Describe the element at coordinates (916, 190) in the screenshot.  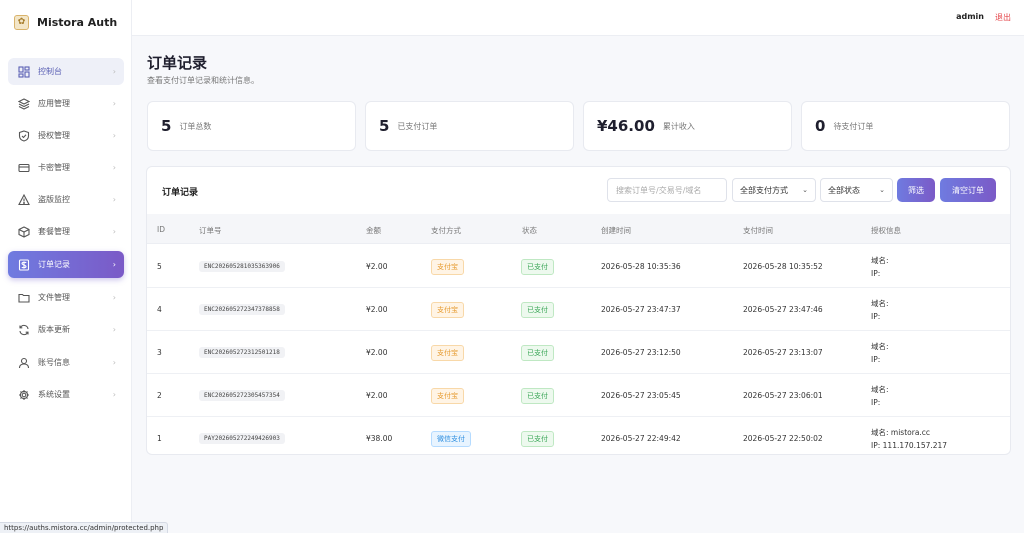
I see `filter-button: 筛选` at that location.